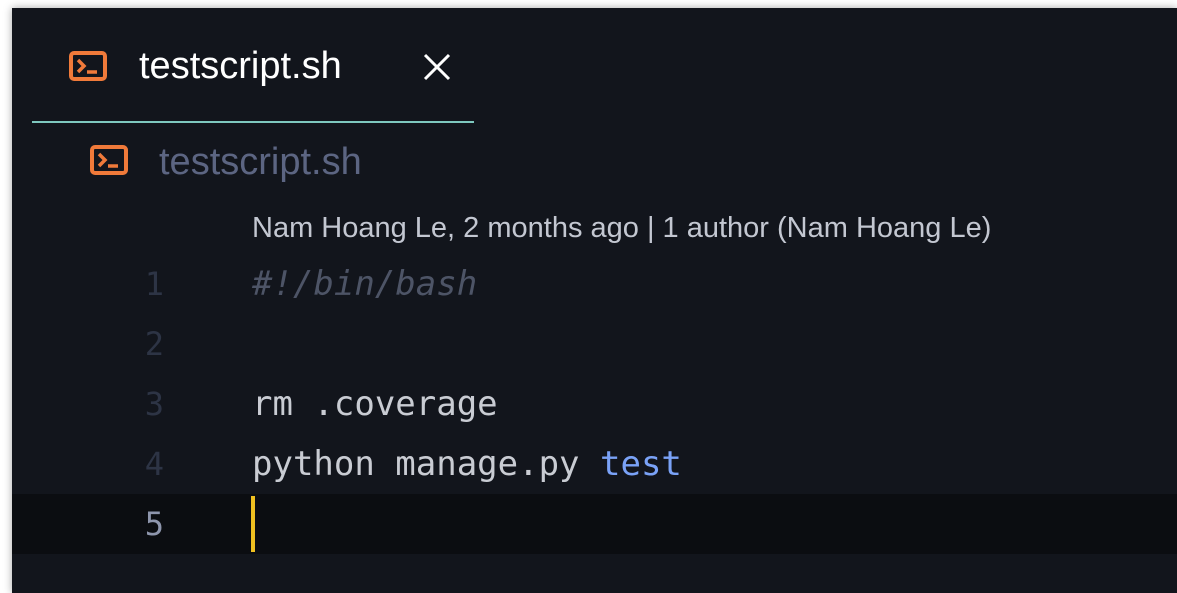 The height and width of the screenshot is (593, 1177). What do you see at coordinates (426, 464) in the screenshot?
I see `plain-token: python manage.py` at bounding box center [426, 464].